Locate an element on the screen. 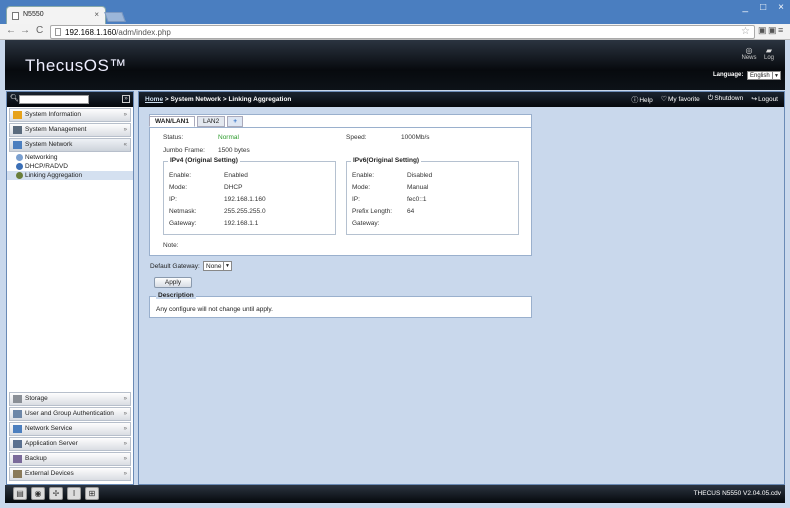 This screenshot has height=508, width=790. menu-icon: ≡ is located at coordinates (780, 30).